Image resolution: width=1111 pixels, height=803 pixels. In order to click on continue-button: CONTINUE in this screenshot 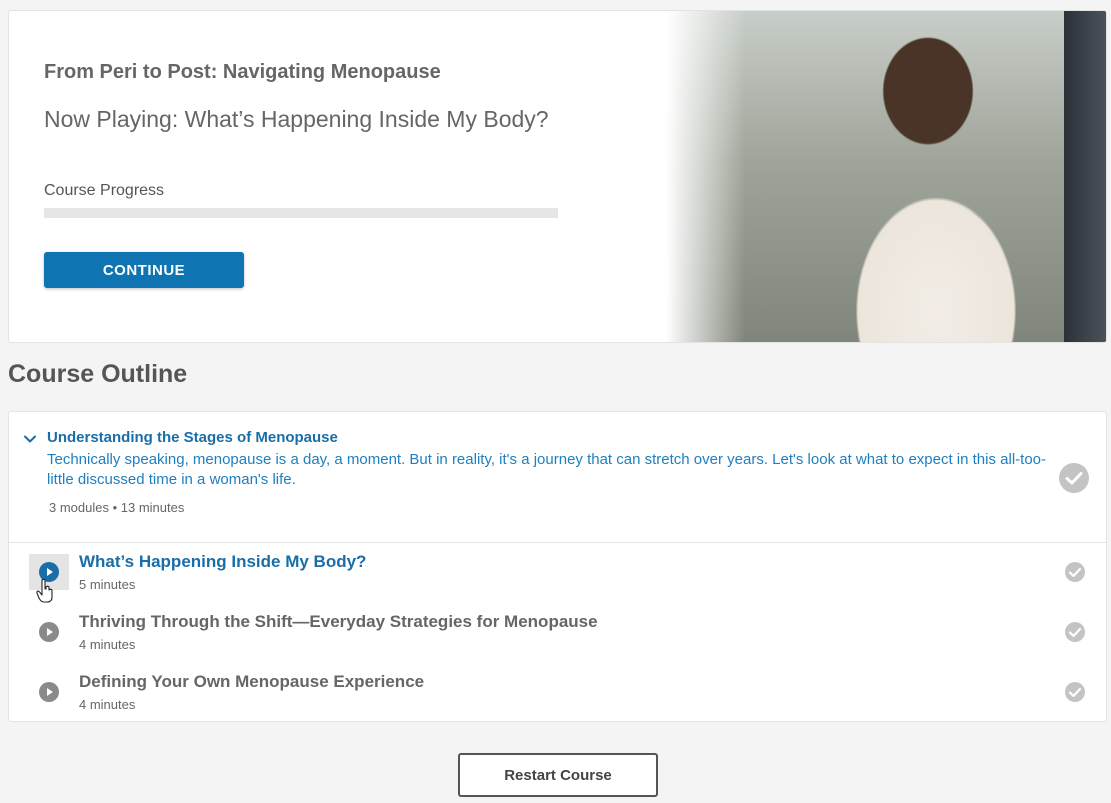, I will do `click(144, 270)`.